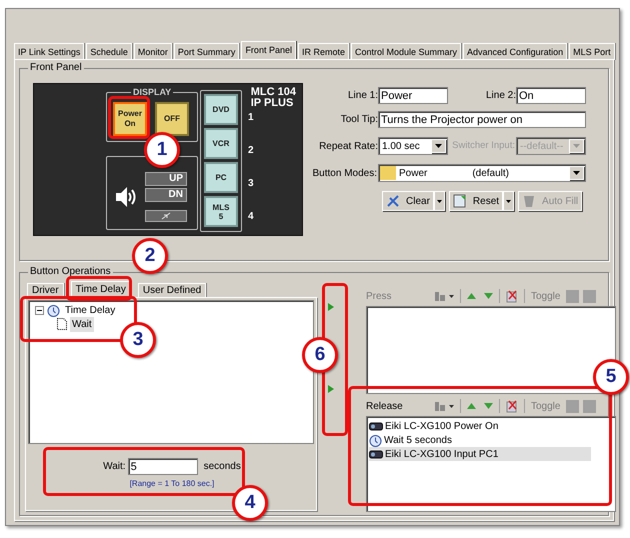  I want to click on input-button: MLS 5, so click(221, 211).